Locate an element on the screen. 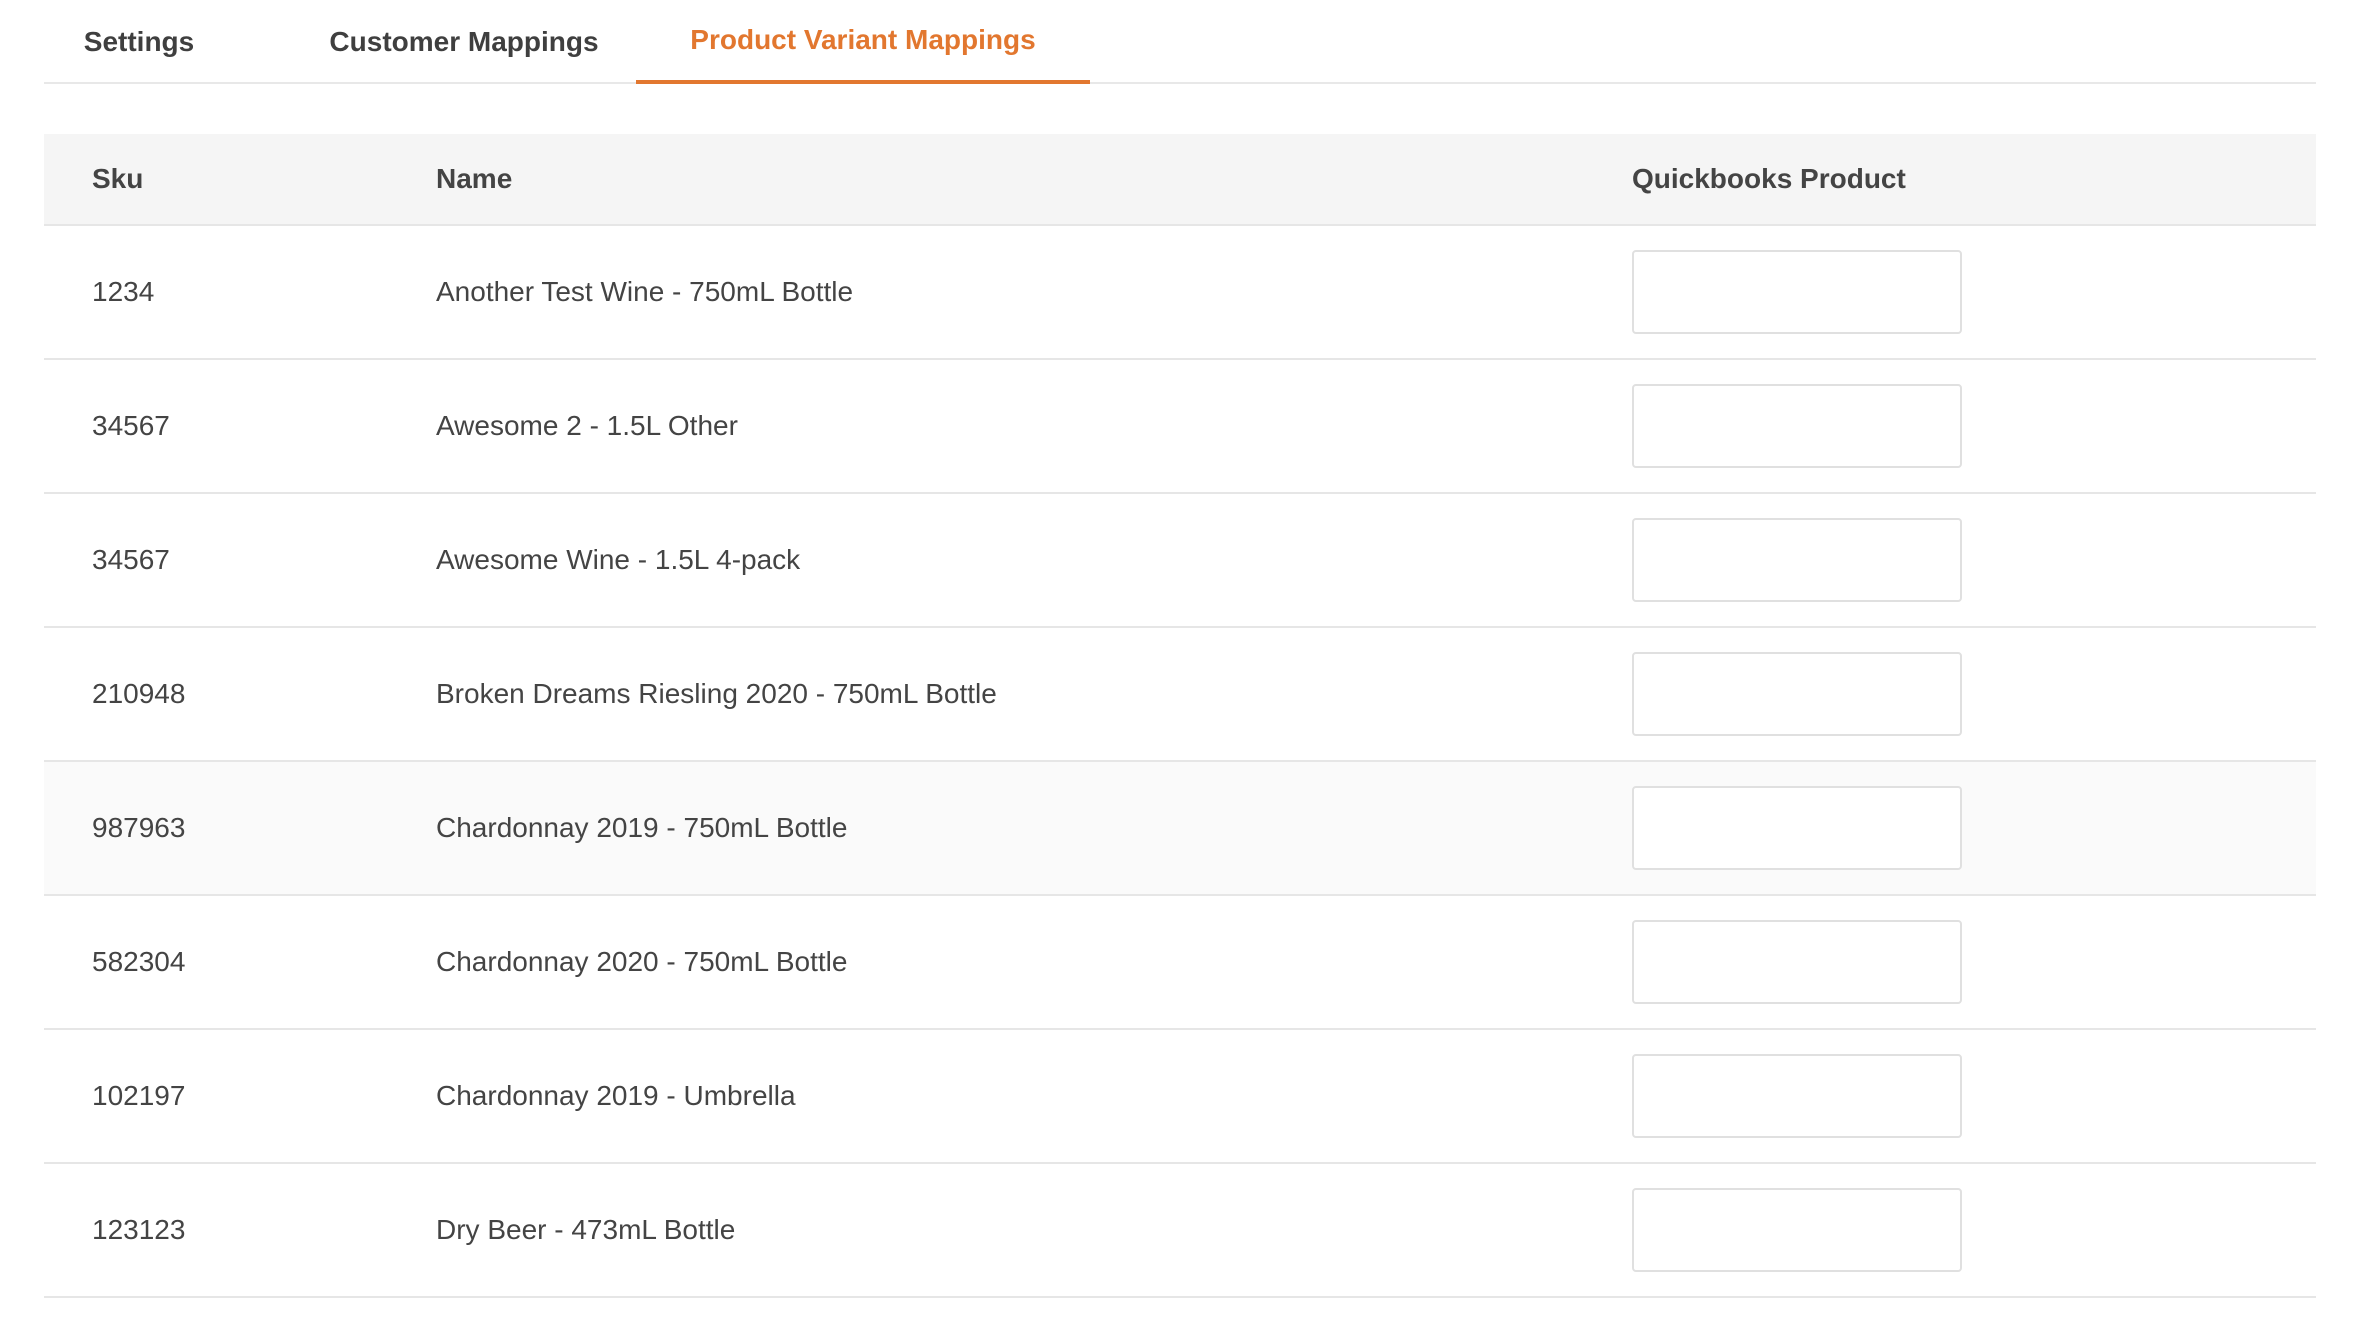  sku-cell: 582304 is located at coordinates (139, 961).